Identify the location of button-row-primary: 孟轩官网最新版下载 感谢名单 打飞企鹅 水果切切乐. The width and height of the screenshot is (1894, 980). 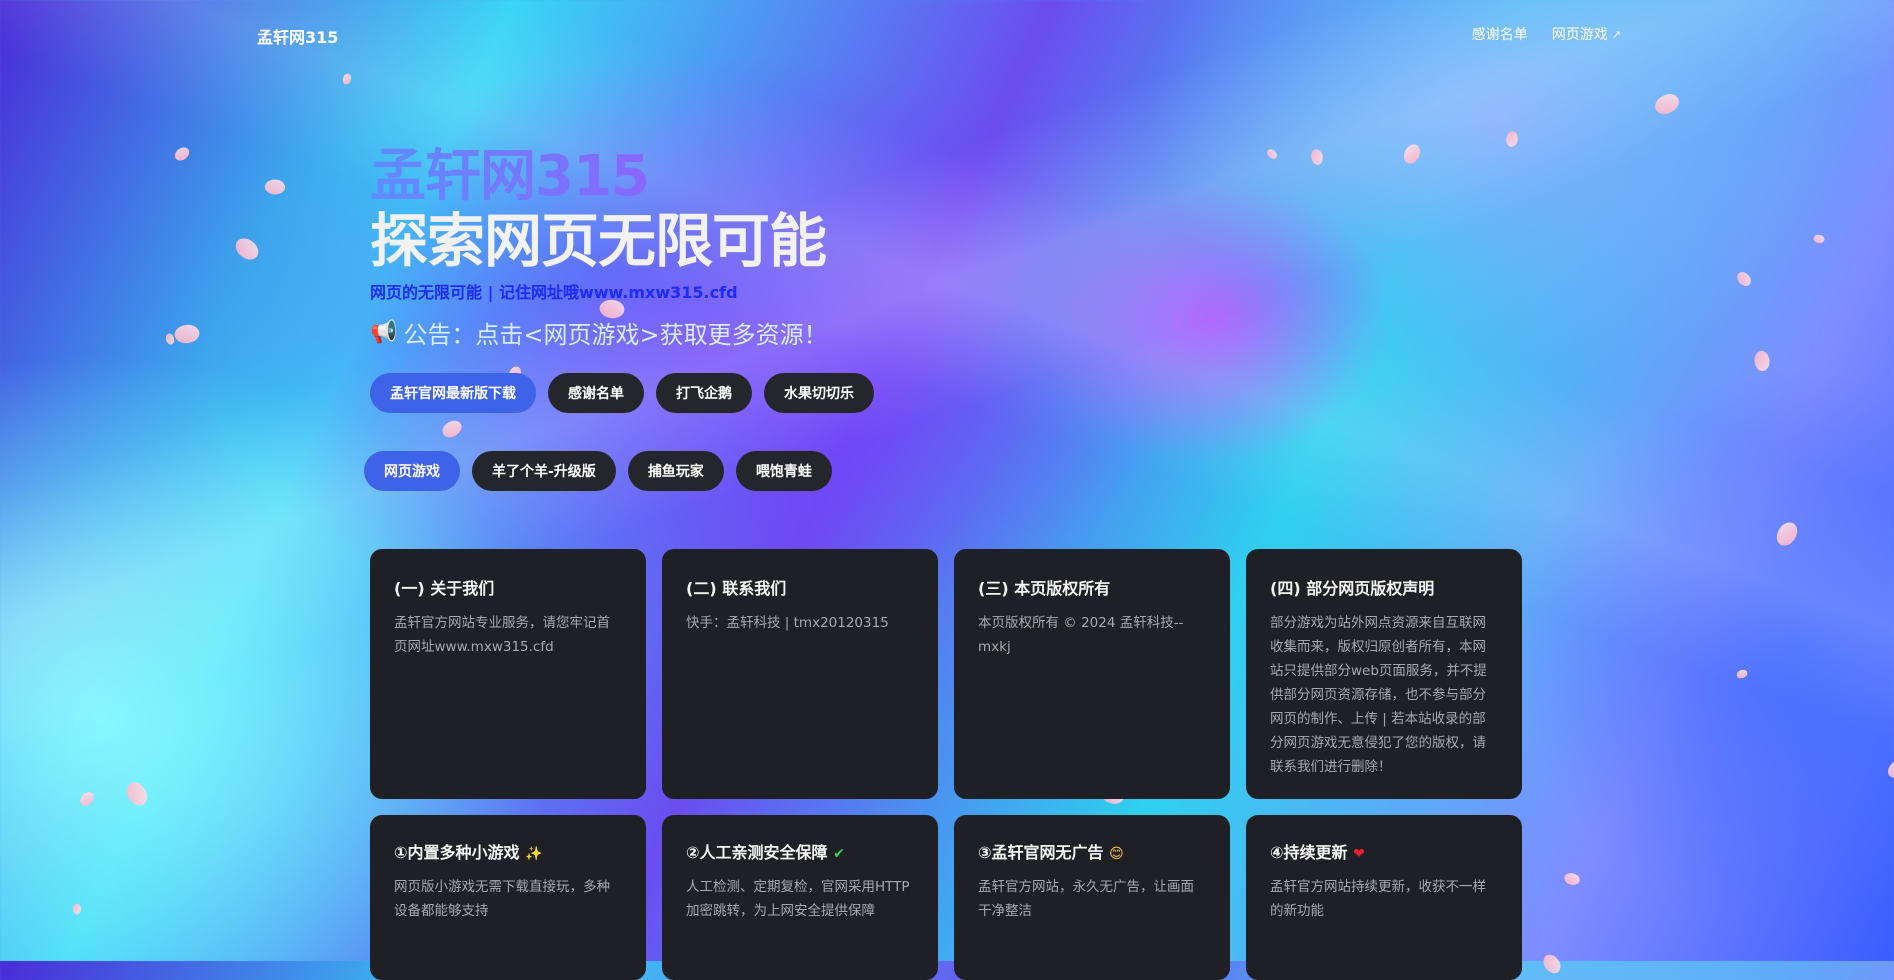
(622, 393).